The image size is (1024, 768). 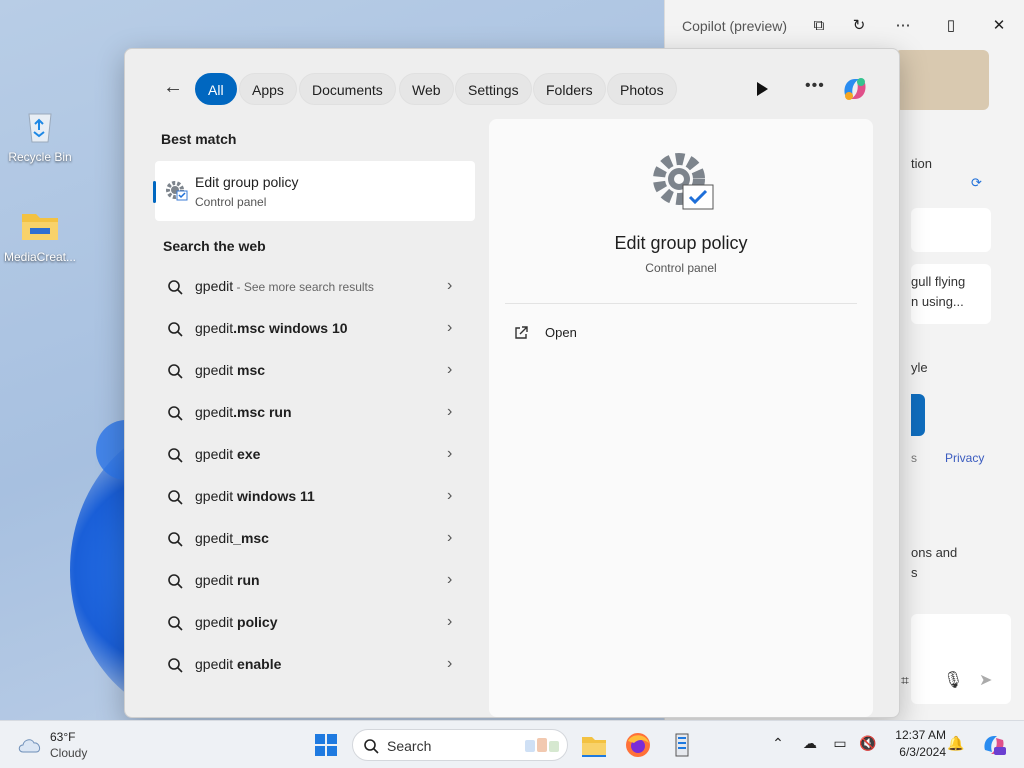 I want to click on copilot-text-fragment: gull flying, so click(x=938, y=281).